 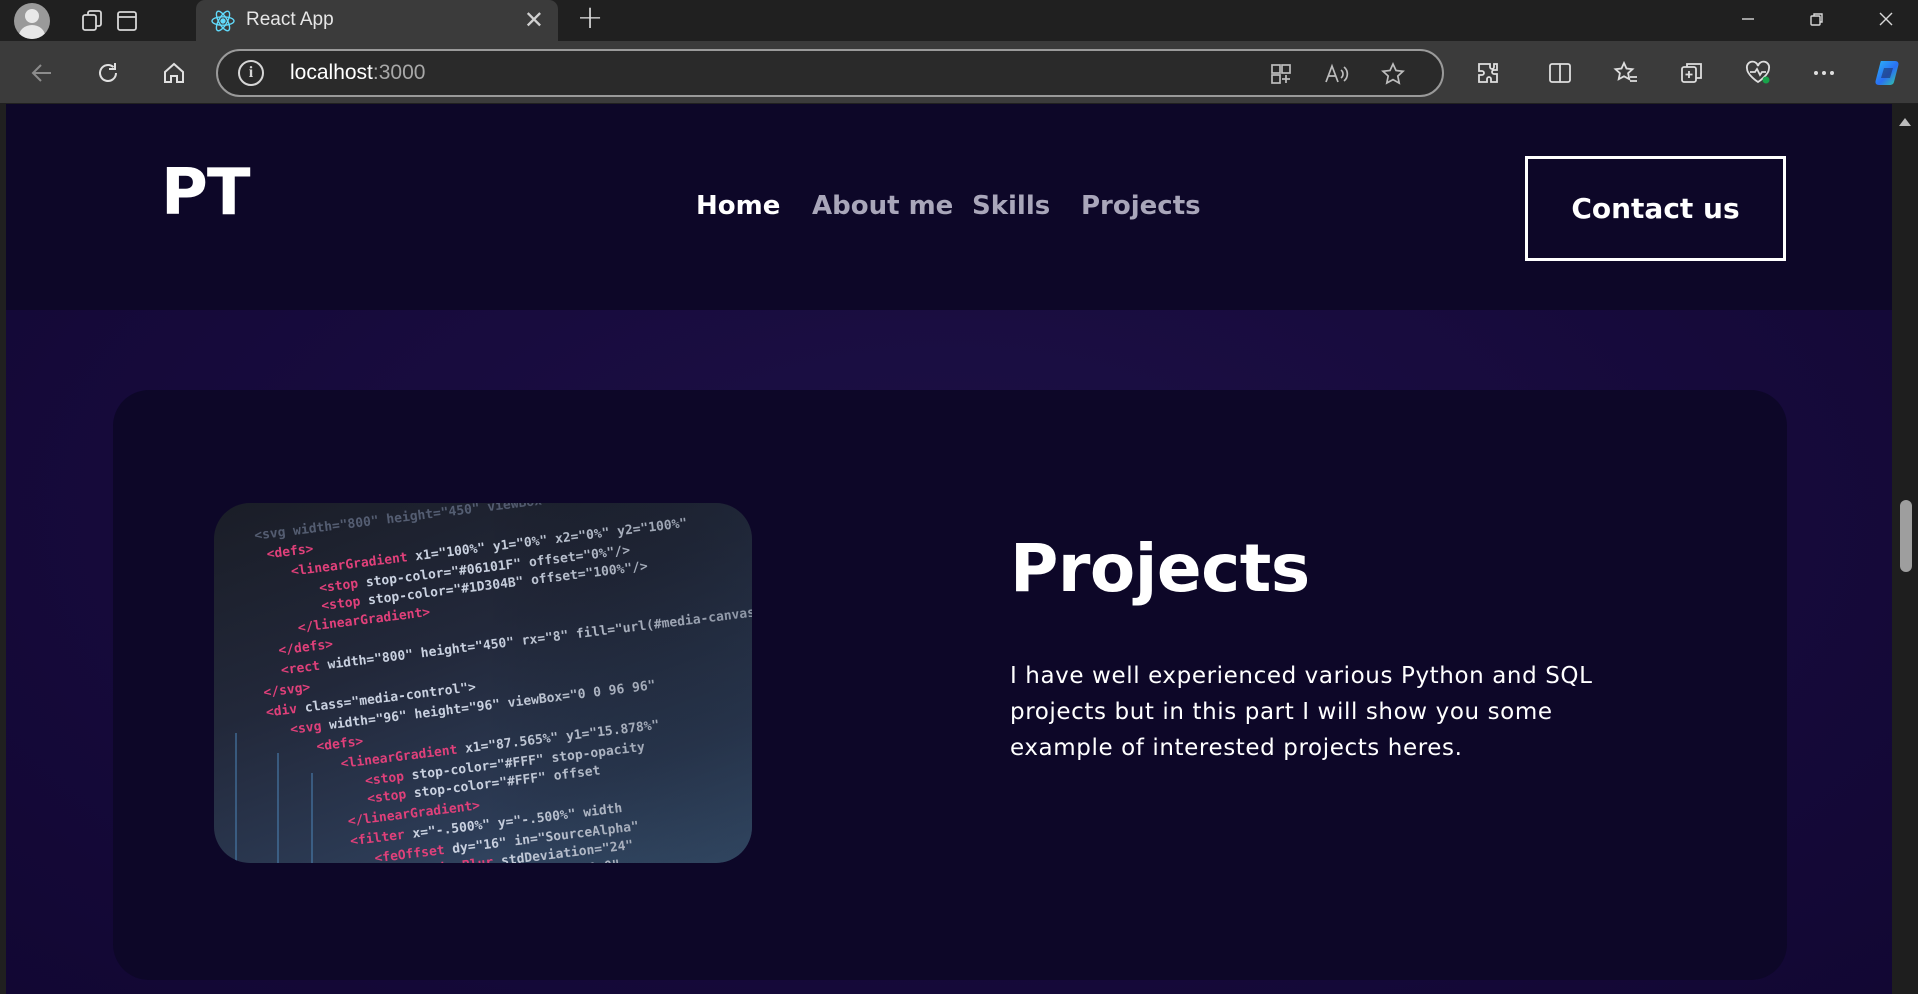 I want to click on minimize-window-icon, so click(x=1748, y=19).